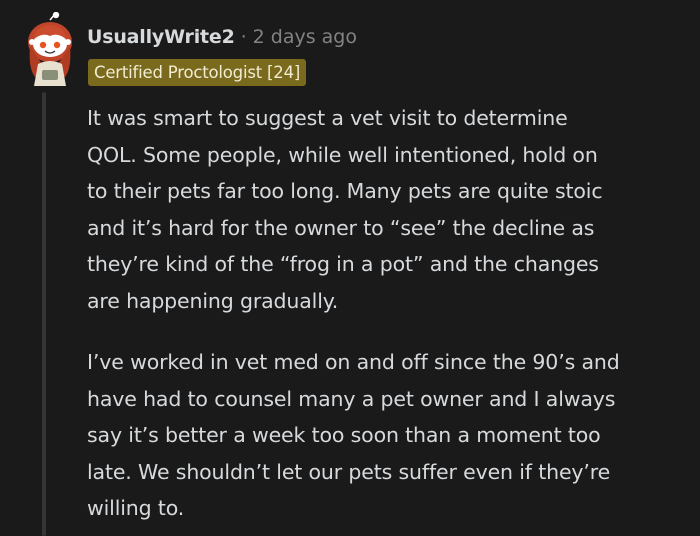  I want to click on author-username: UsuallyWrite2, so click(161, 37).